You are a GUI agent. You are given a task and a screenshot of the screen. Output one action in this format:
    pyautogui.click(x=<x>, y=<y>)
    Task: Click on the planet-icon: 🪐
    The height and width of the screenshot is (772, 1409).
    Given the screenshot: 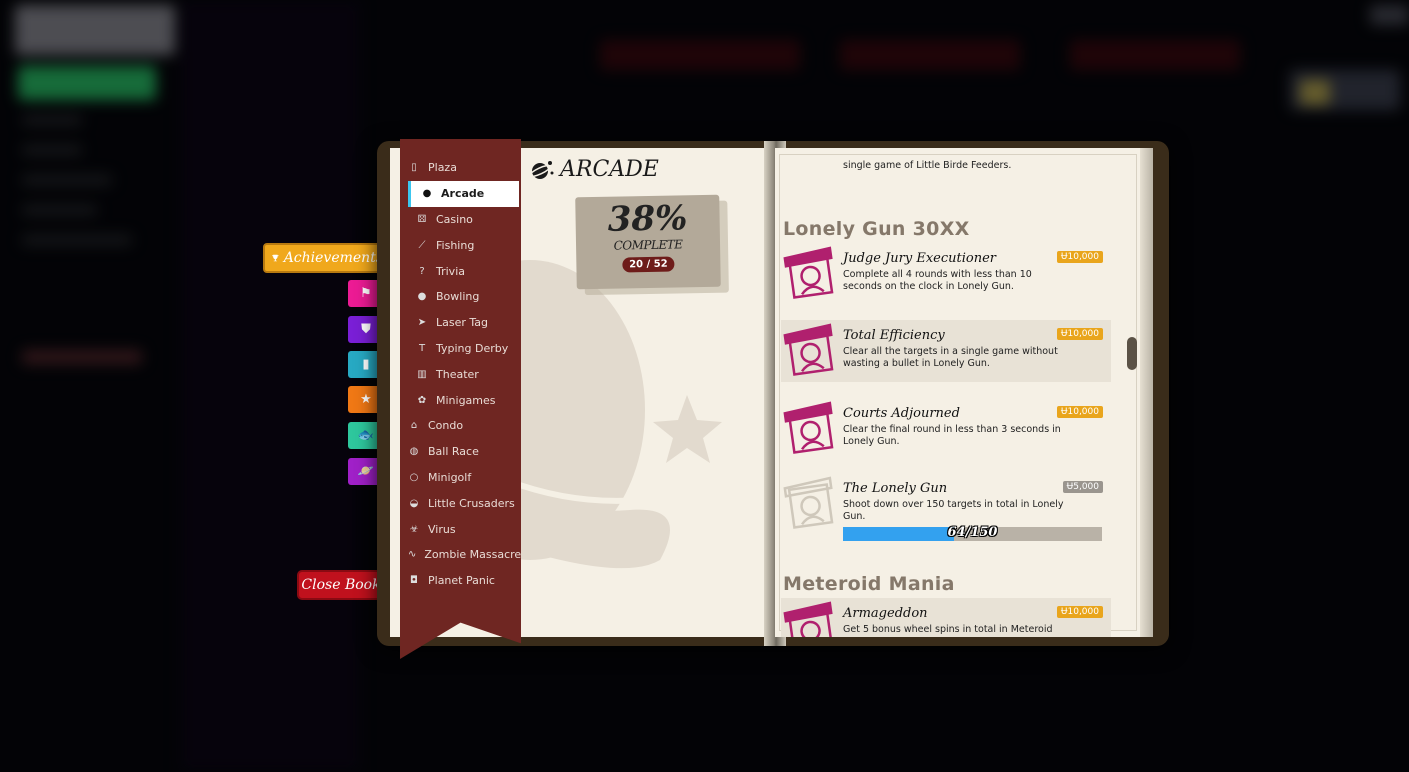 What is the action you would take?
    pyautogui.click(x=366, y=471)
    